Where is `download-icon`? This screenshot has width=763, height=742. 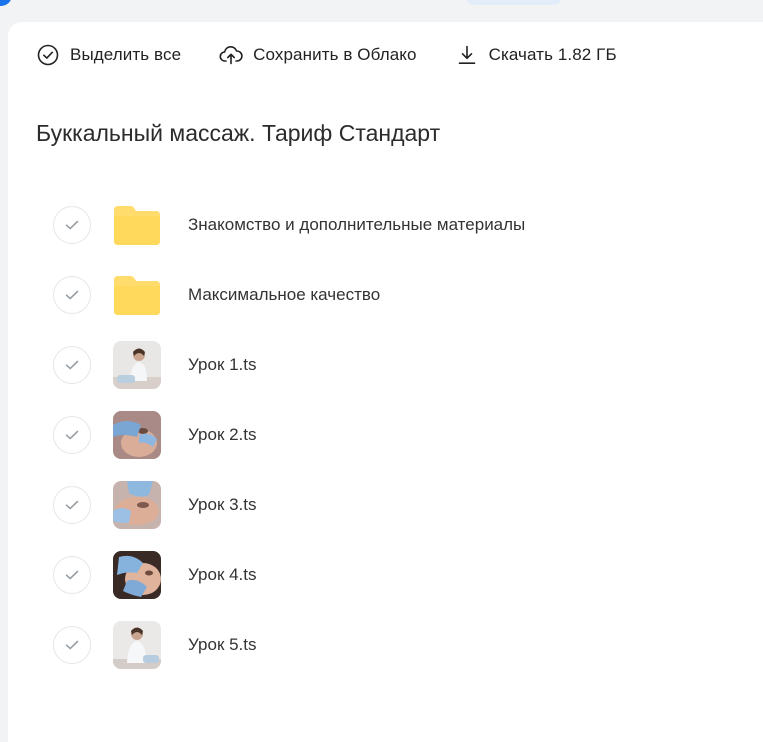
download-icon is located at coordinates (467, 55).